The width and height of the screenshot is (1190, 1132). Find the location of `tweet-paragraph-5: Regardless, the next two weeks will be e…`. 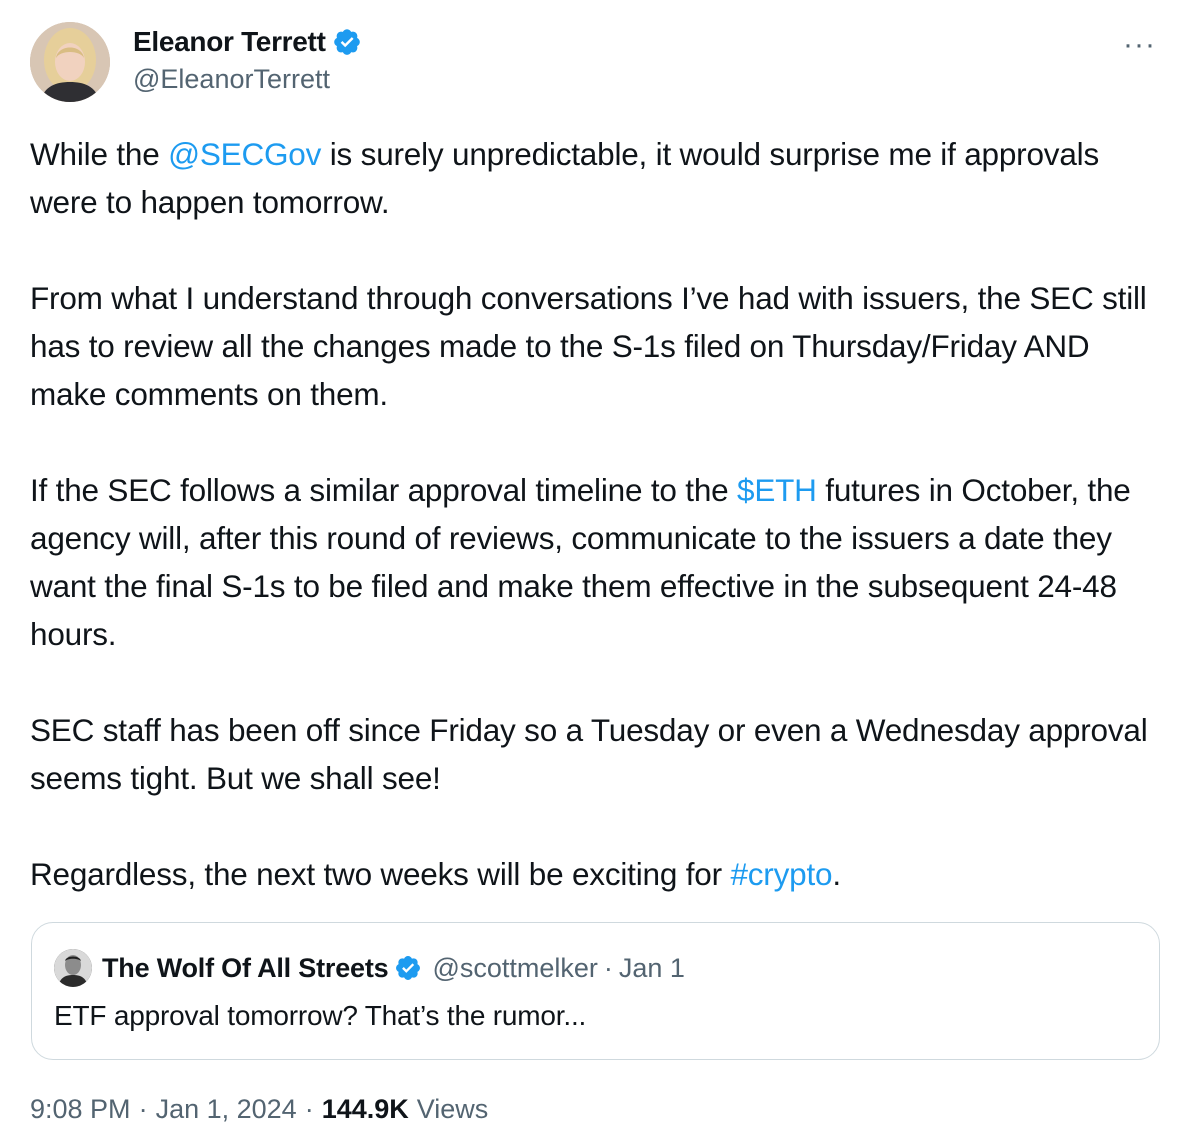

tweet-paragraph-5: Regardless, the next two weeks will be e… is located at coordinates (600, 874).